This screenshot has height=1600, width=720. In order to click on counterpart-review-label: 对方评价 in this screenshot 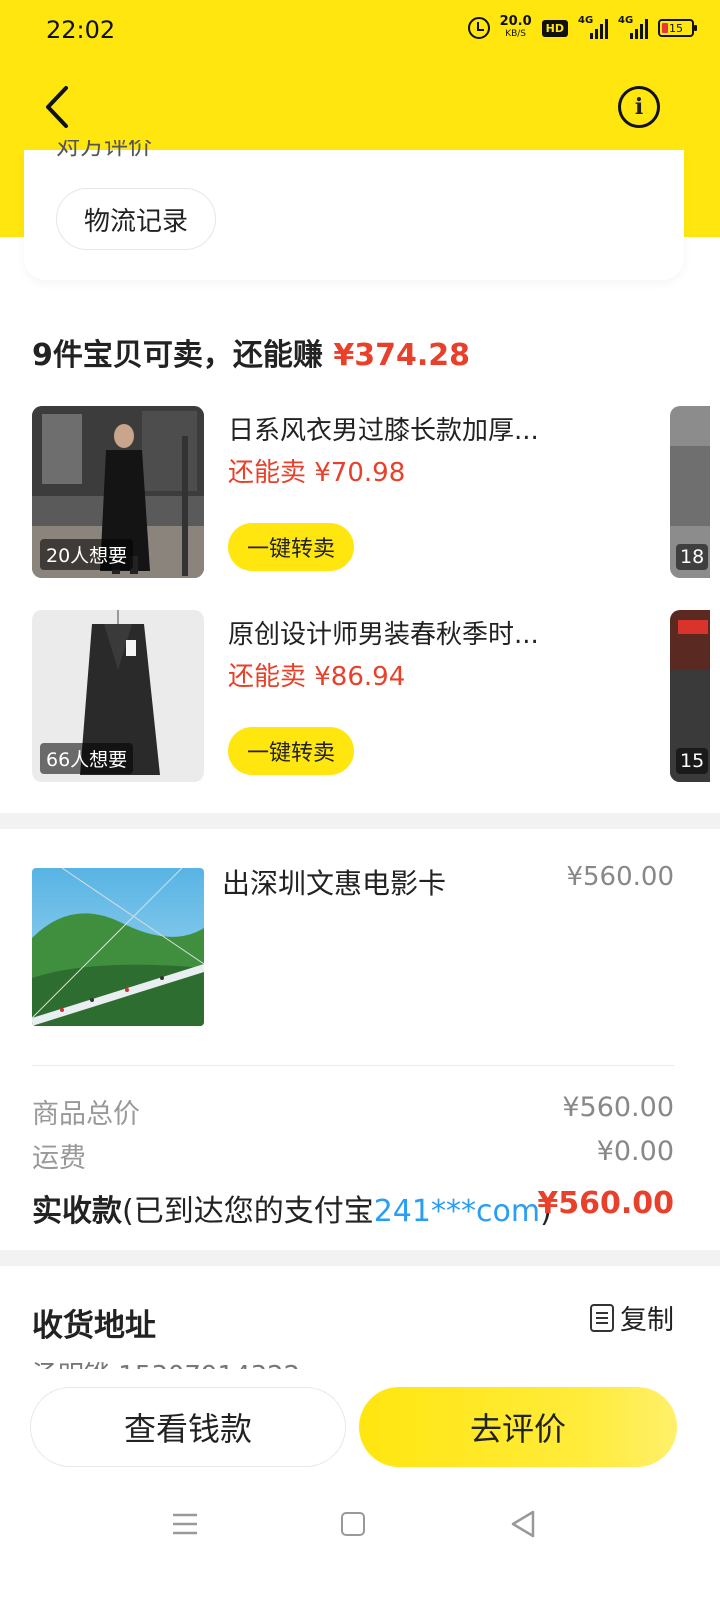, I will do `click(104, 150)`.